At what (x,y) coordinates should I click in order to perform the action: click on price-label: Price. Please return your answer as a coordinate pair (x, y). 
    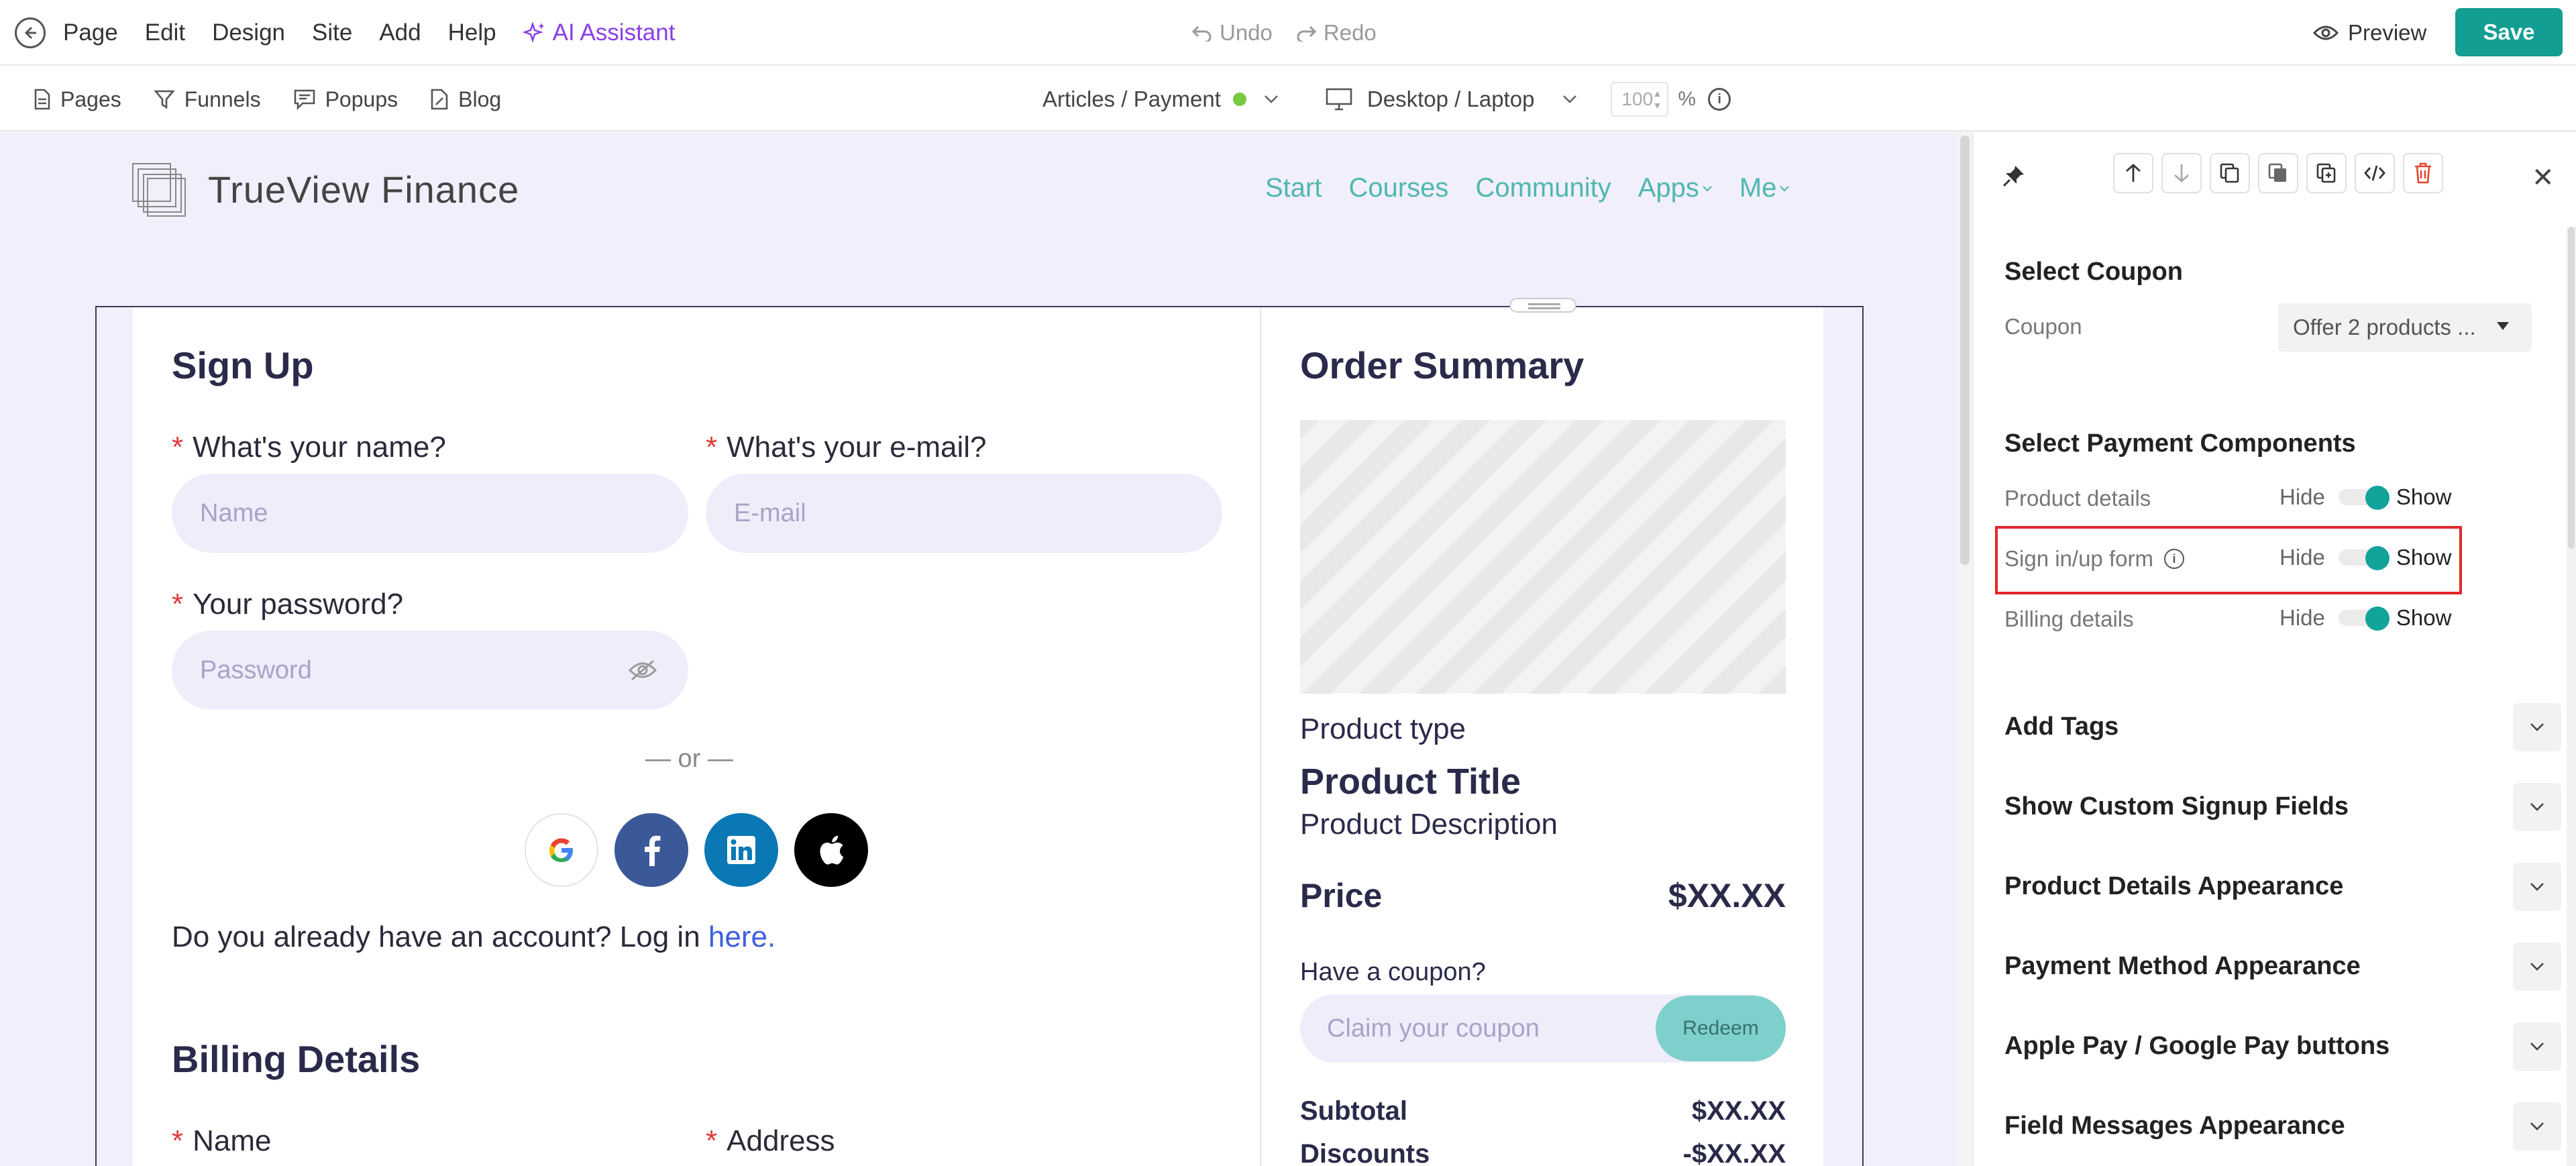
    Looking at the image, I should click on (1341, 895).